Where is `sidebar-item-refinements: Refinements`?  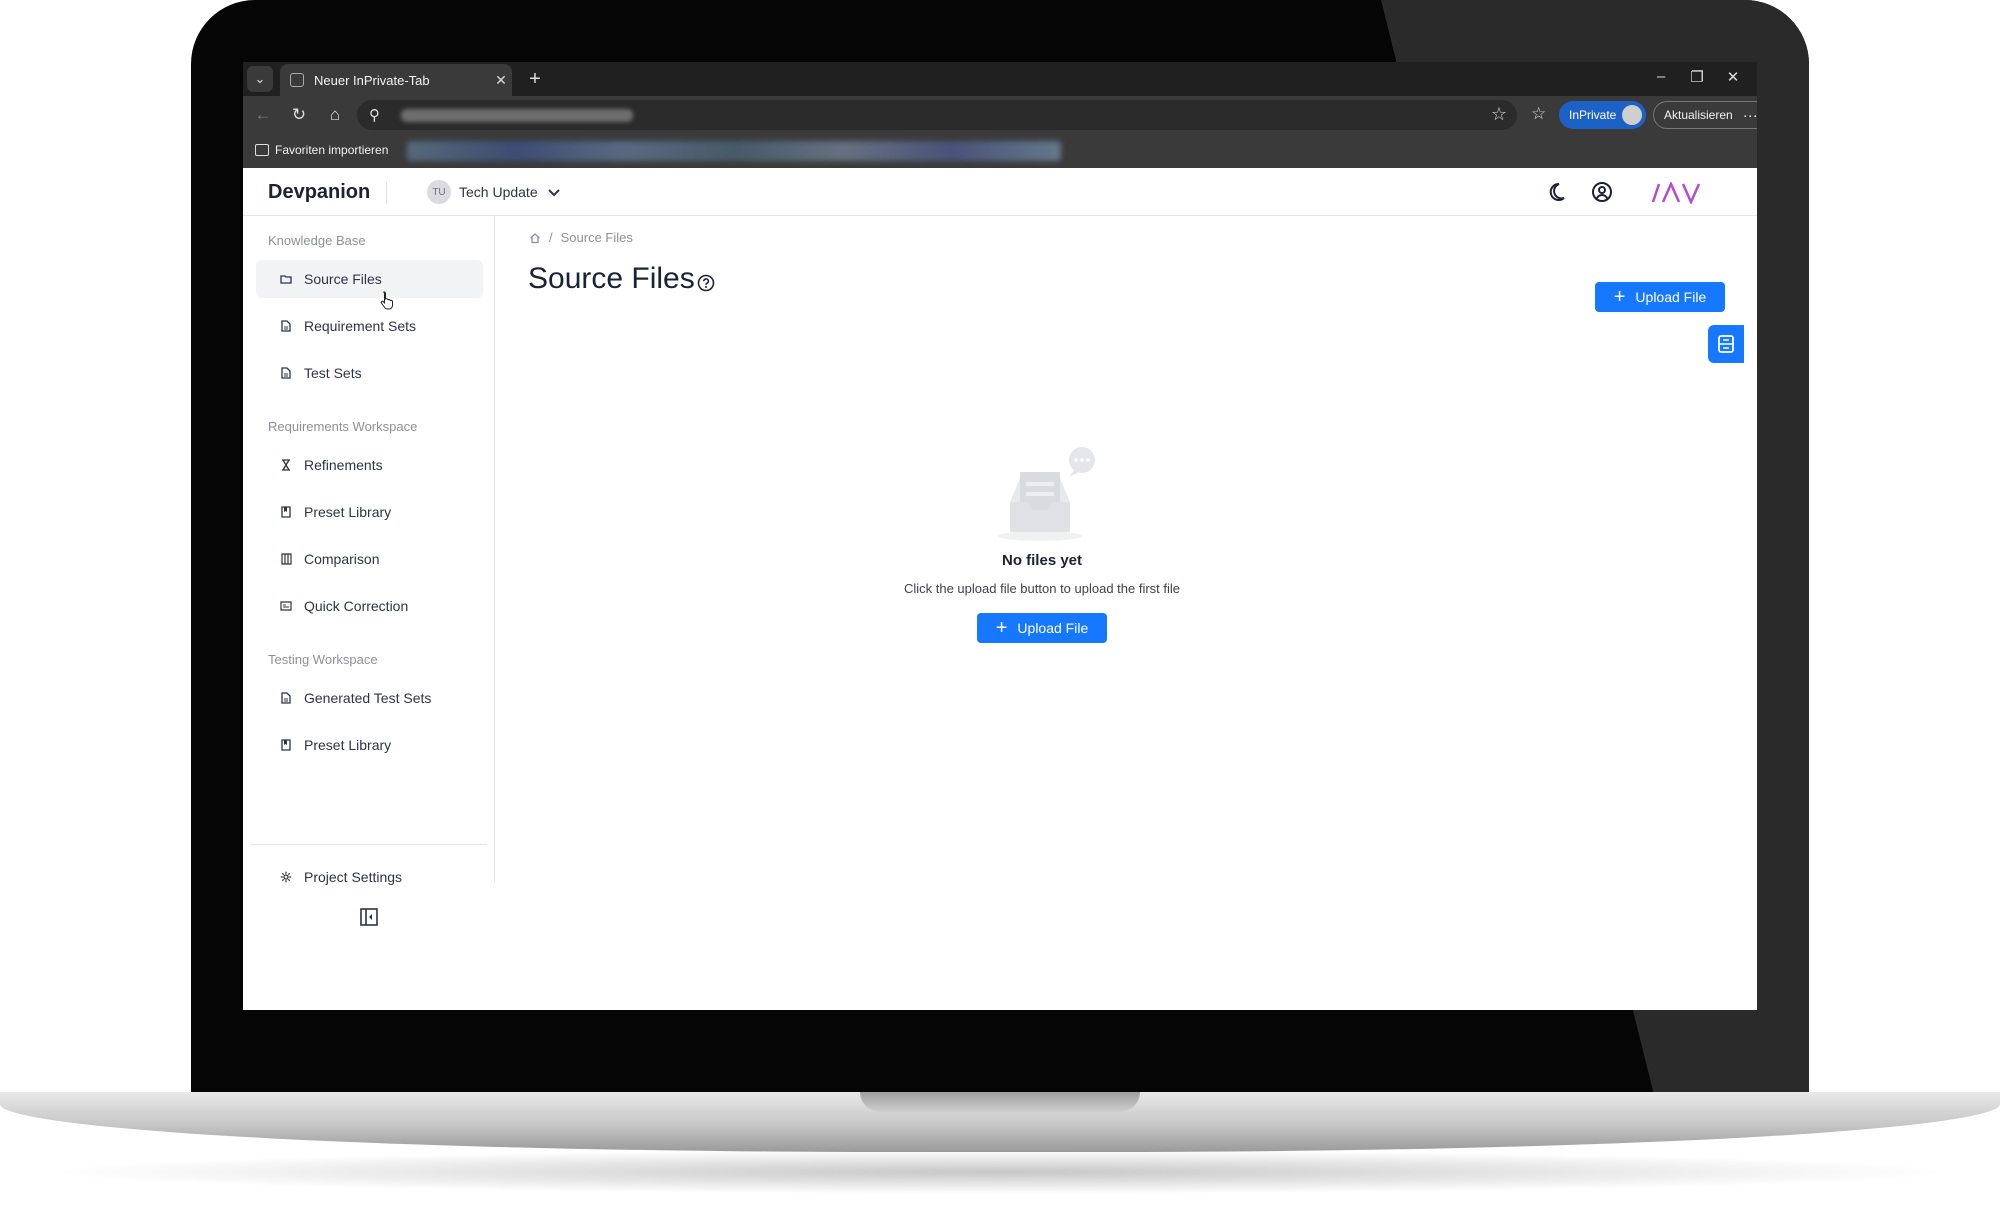
sidebar-item-refinements: Refinements is located at coordinates (369, 465).